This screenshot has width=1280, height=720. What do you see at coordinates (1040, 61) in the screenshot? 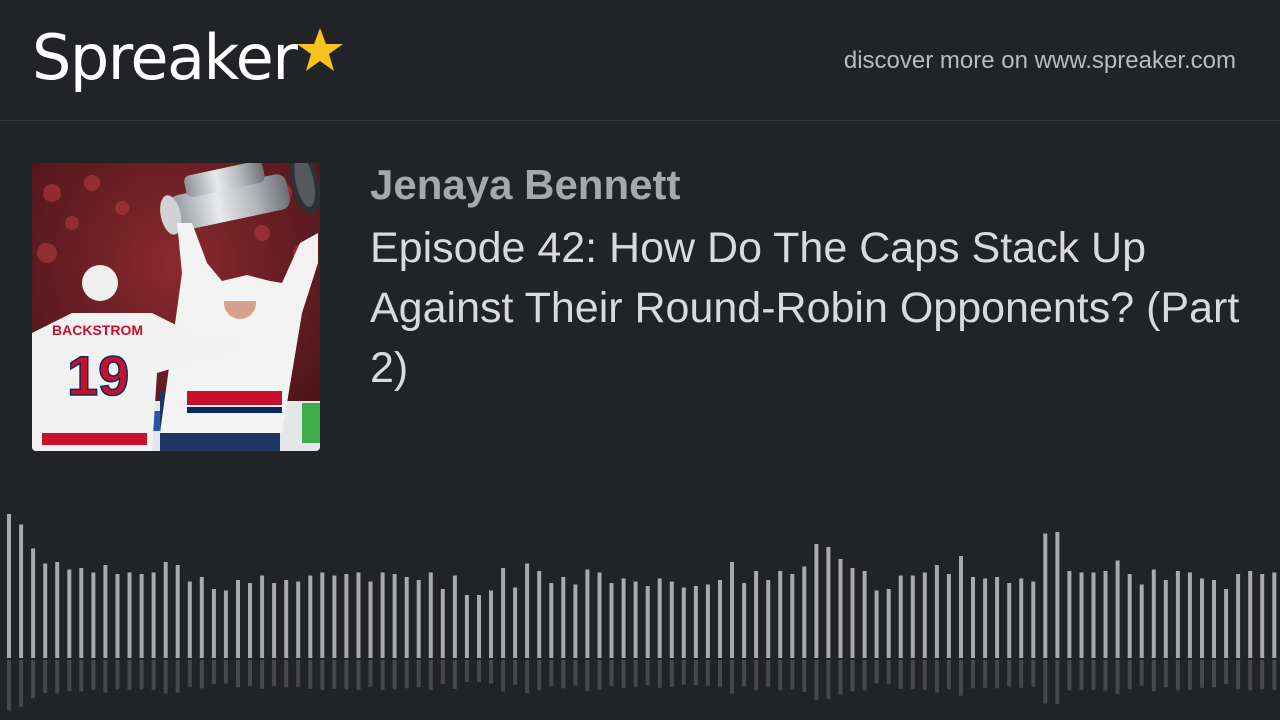
I see `discover-link: discover more on www.spreaker.com` at bounding box center [1040, 61].